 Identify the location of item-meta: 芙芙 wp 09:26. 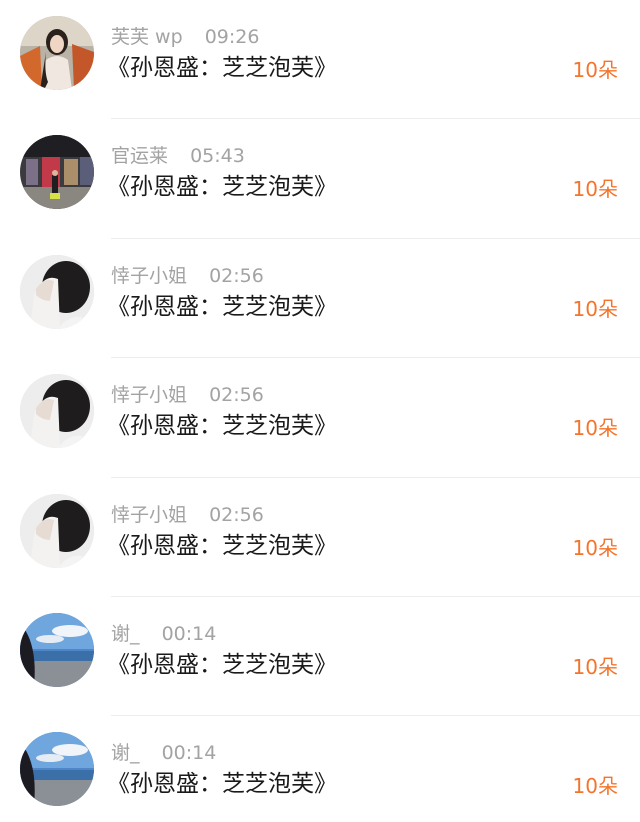
(185, 37).